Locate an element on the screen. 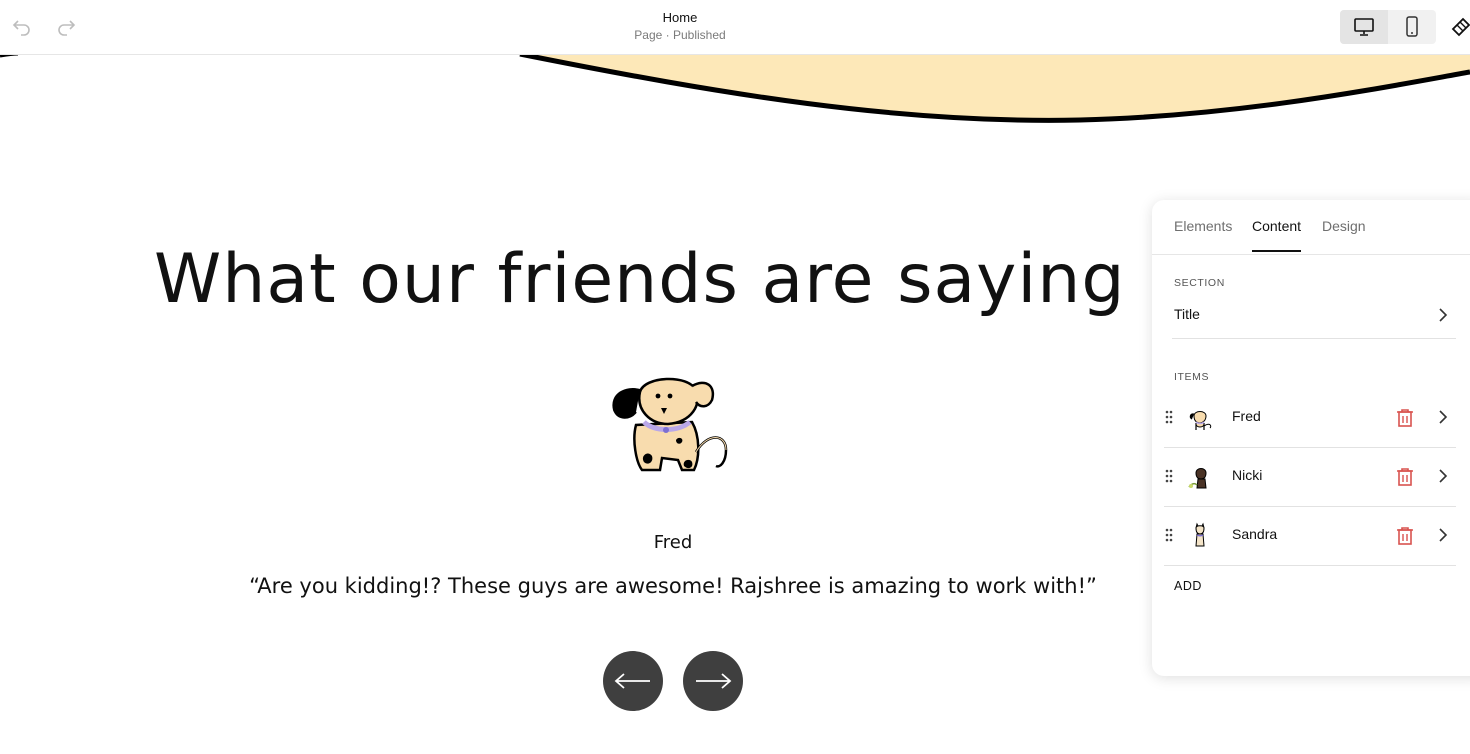 The width and height of the screenshot is (1470, 754). title-row-label: Title is located at coordinates (1187, 314).